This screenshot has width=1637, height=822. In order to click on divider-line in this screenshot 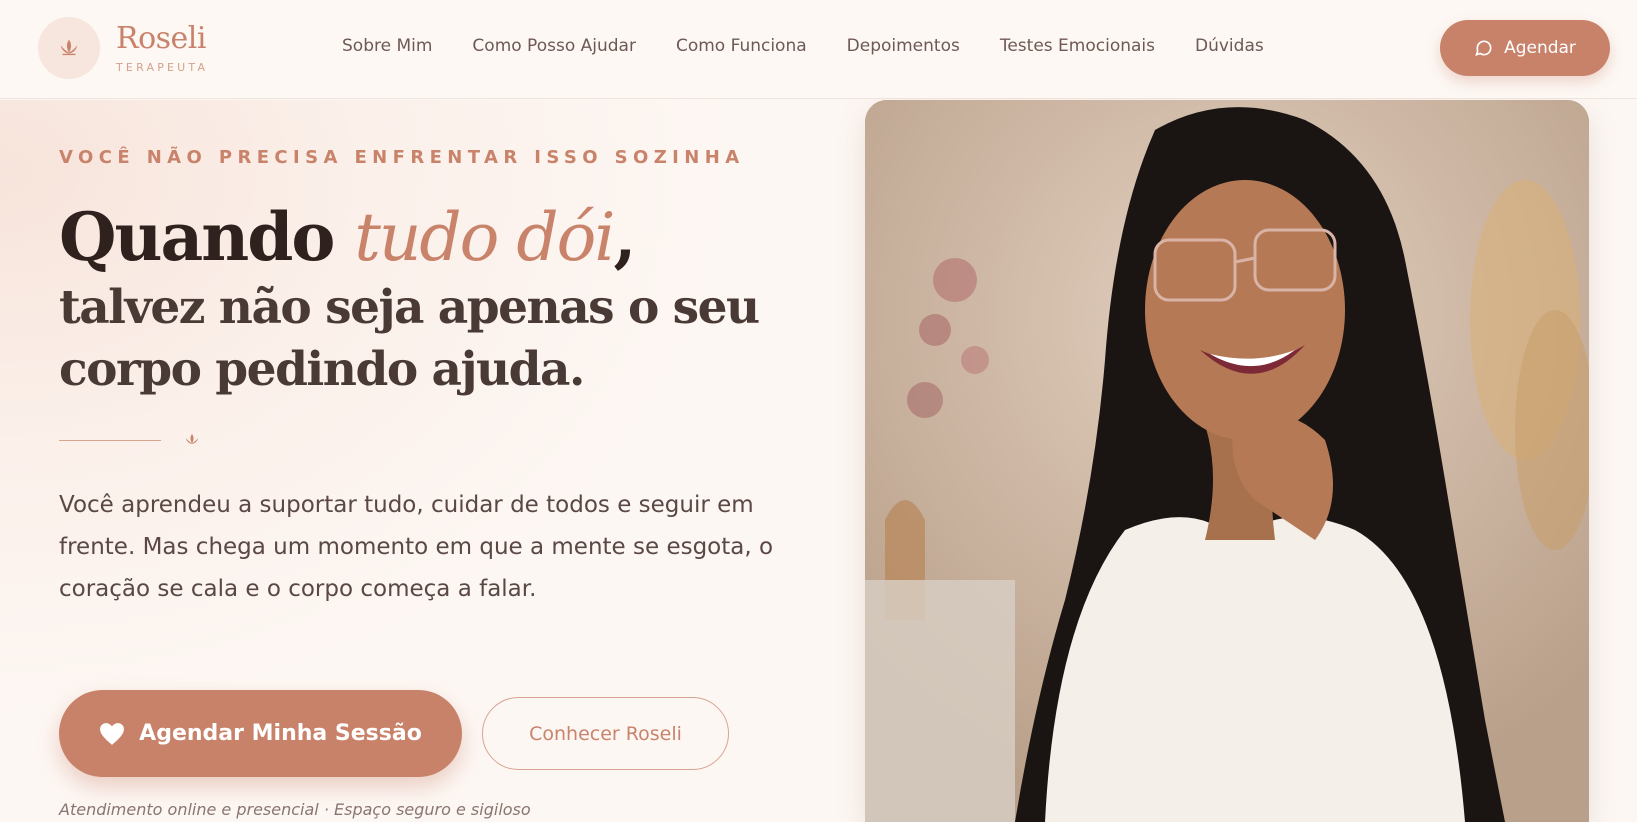, I will do `click(110, 440)`.